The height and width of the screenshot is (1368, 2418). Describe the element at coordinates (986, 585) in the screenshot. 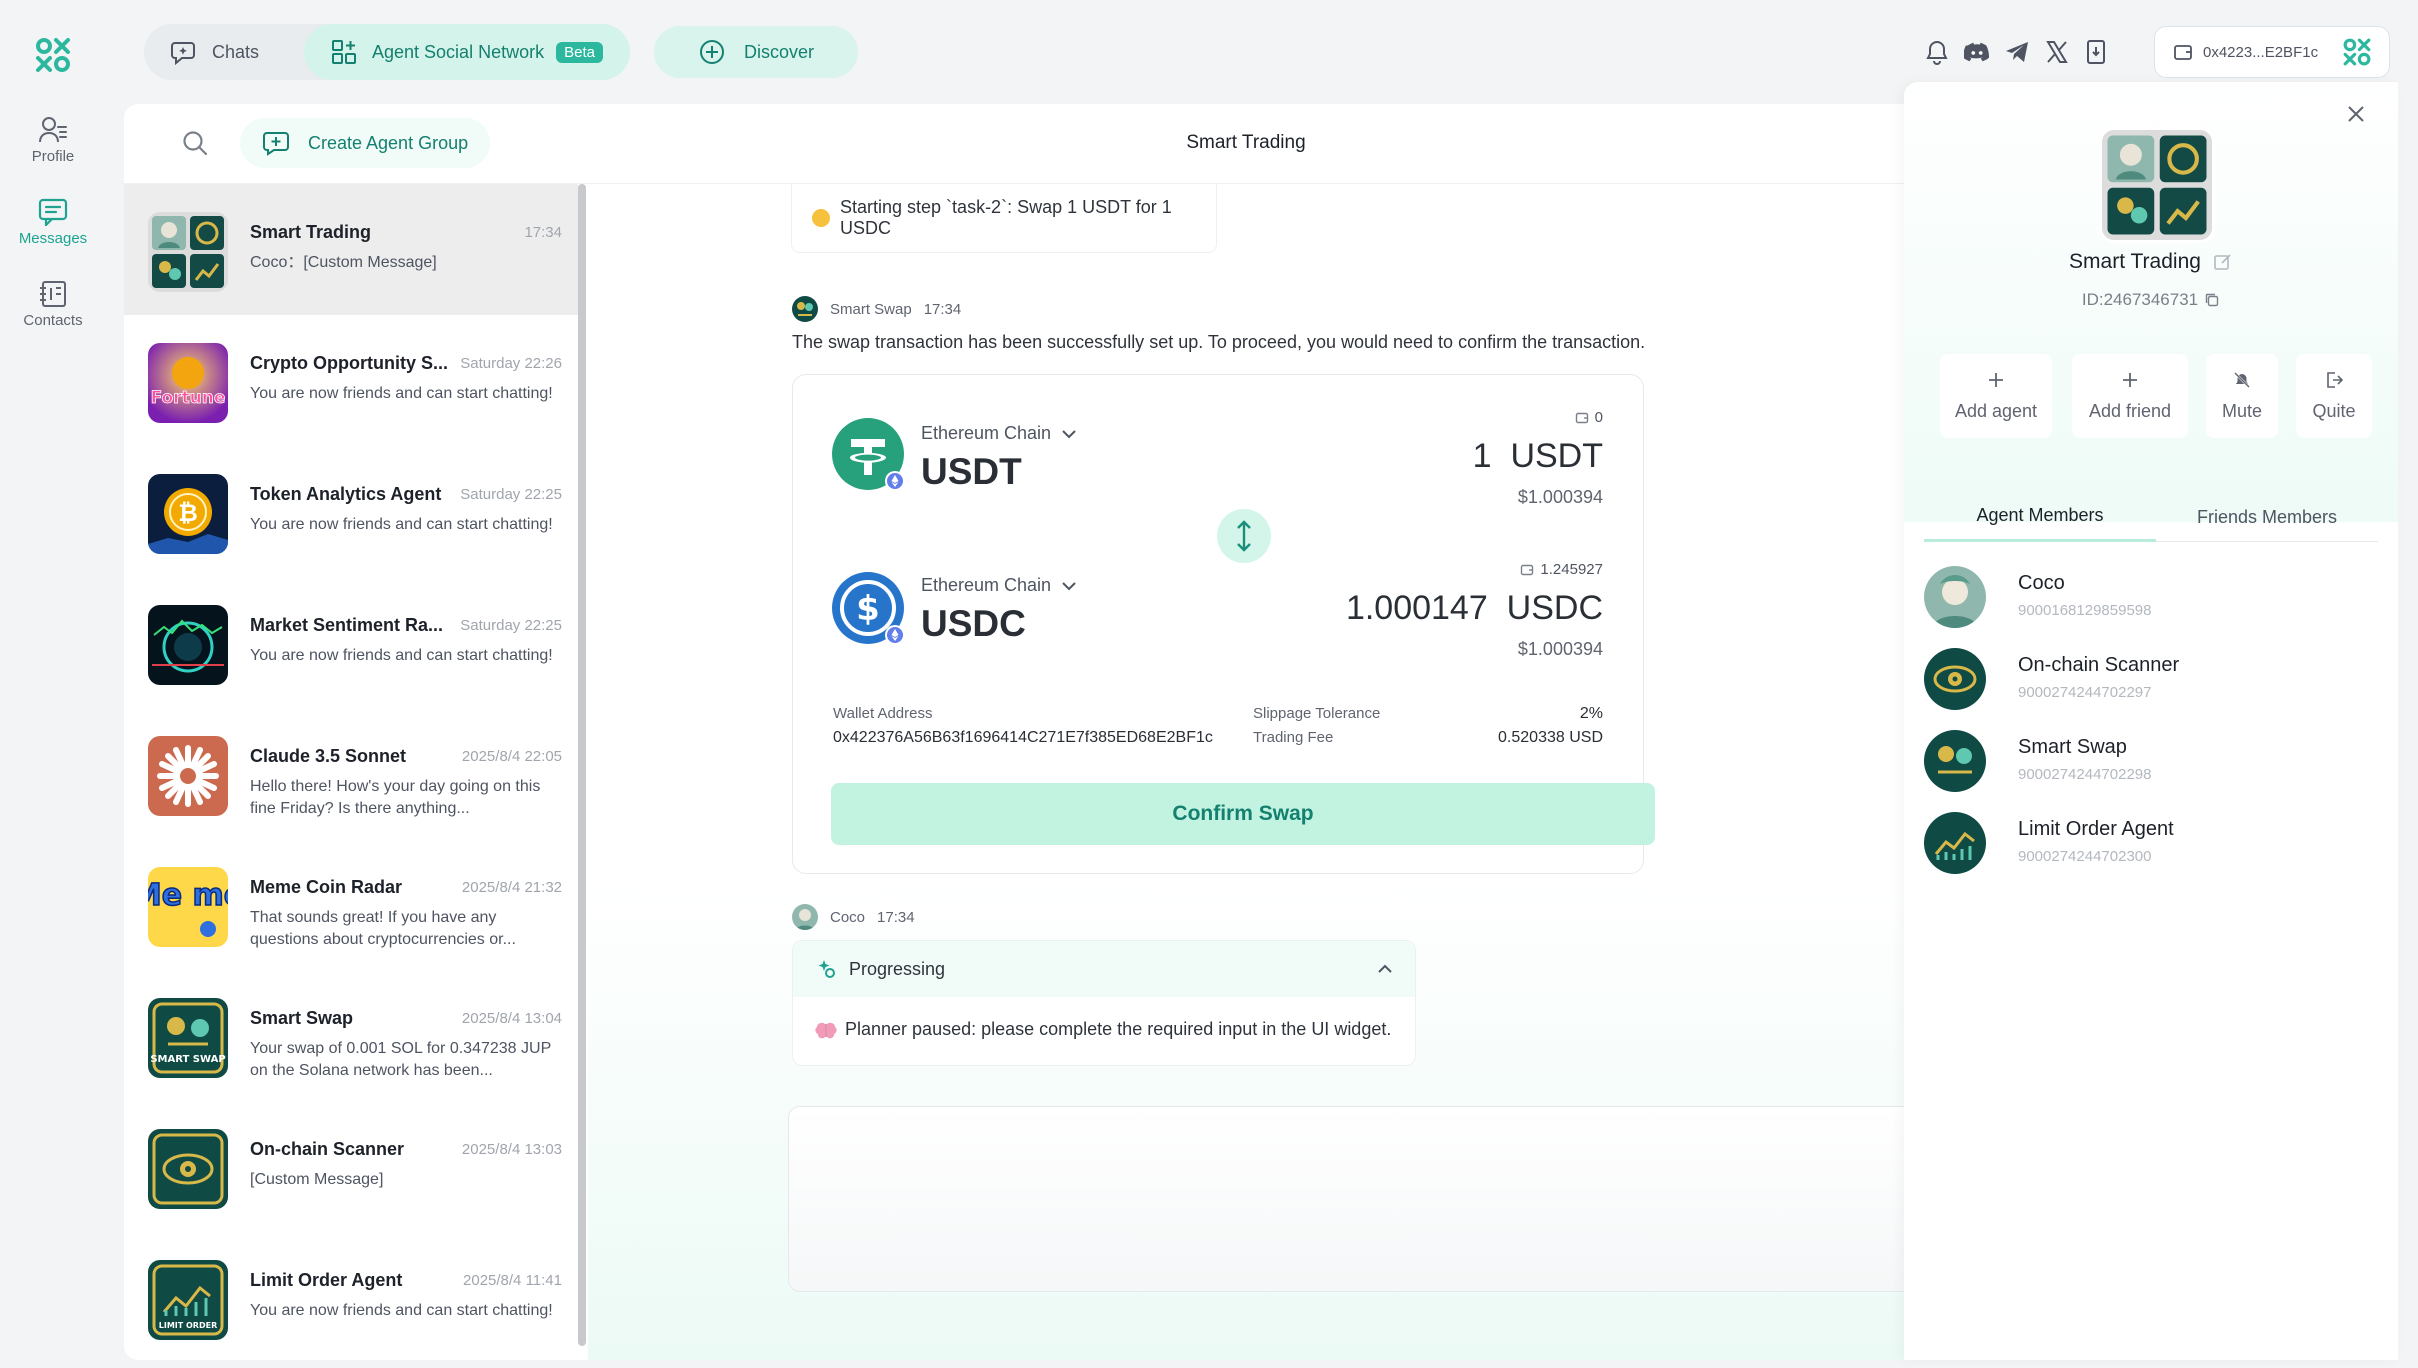

I see `to-chain-label: Ethereum Chain` at that location.